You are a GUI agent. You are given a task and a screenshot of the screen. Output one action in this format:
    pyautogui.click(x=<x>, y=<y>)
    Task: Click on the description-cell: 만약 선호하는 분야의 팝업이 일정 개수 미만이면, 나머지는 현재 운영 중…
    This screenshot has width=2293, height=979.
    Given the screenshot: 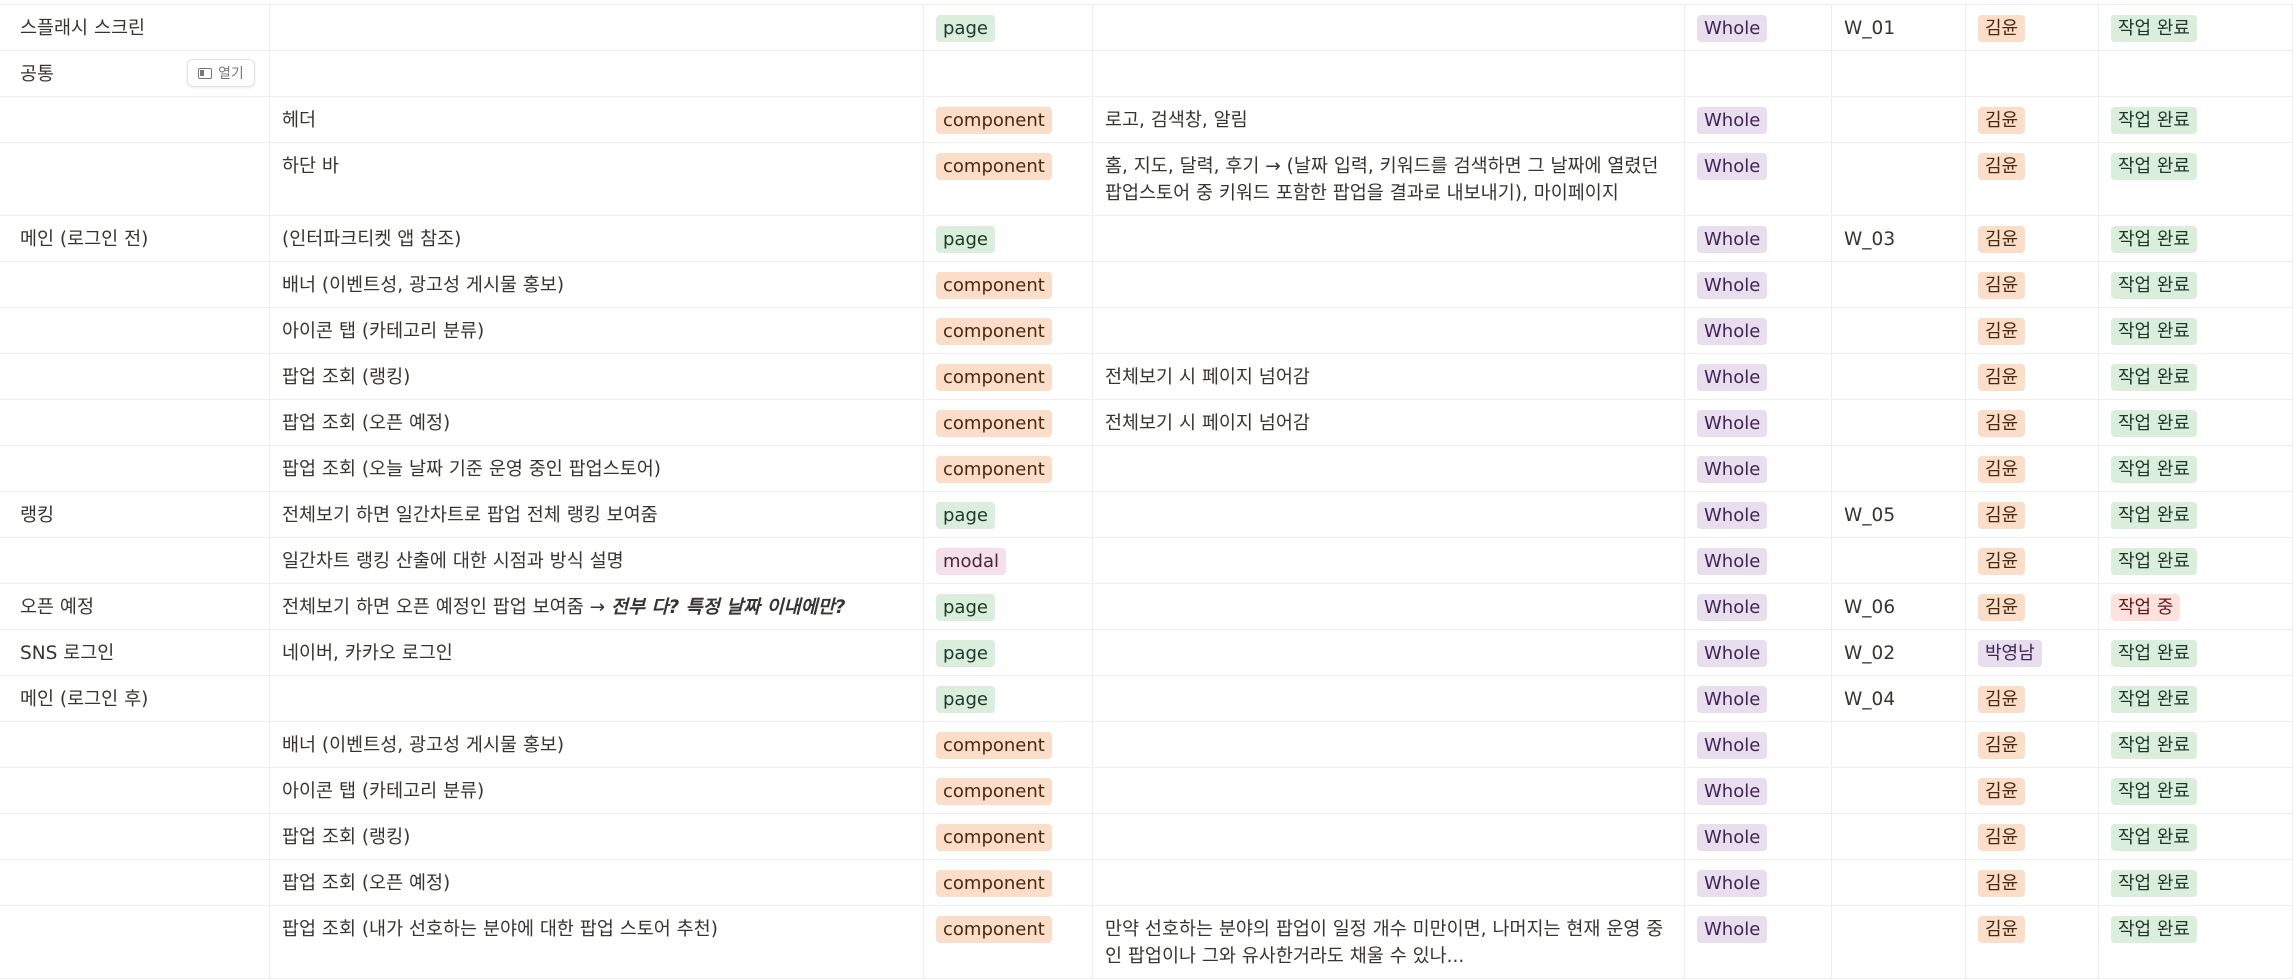 What is the action you would take?
    pyautogui.click(x=1389, y=942)
    